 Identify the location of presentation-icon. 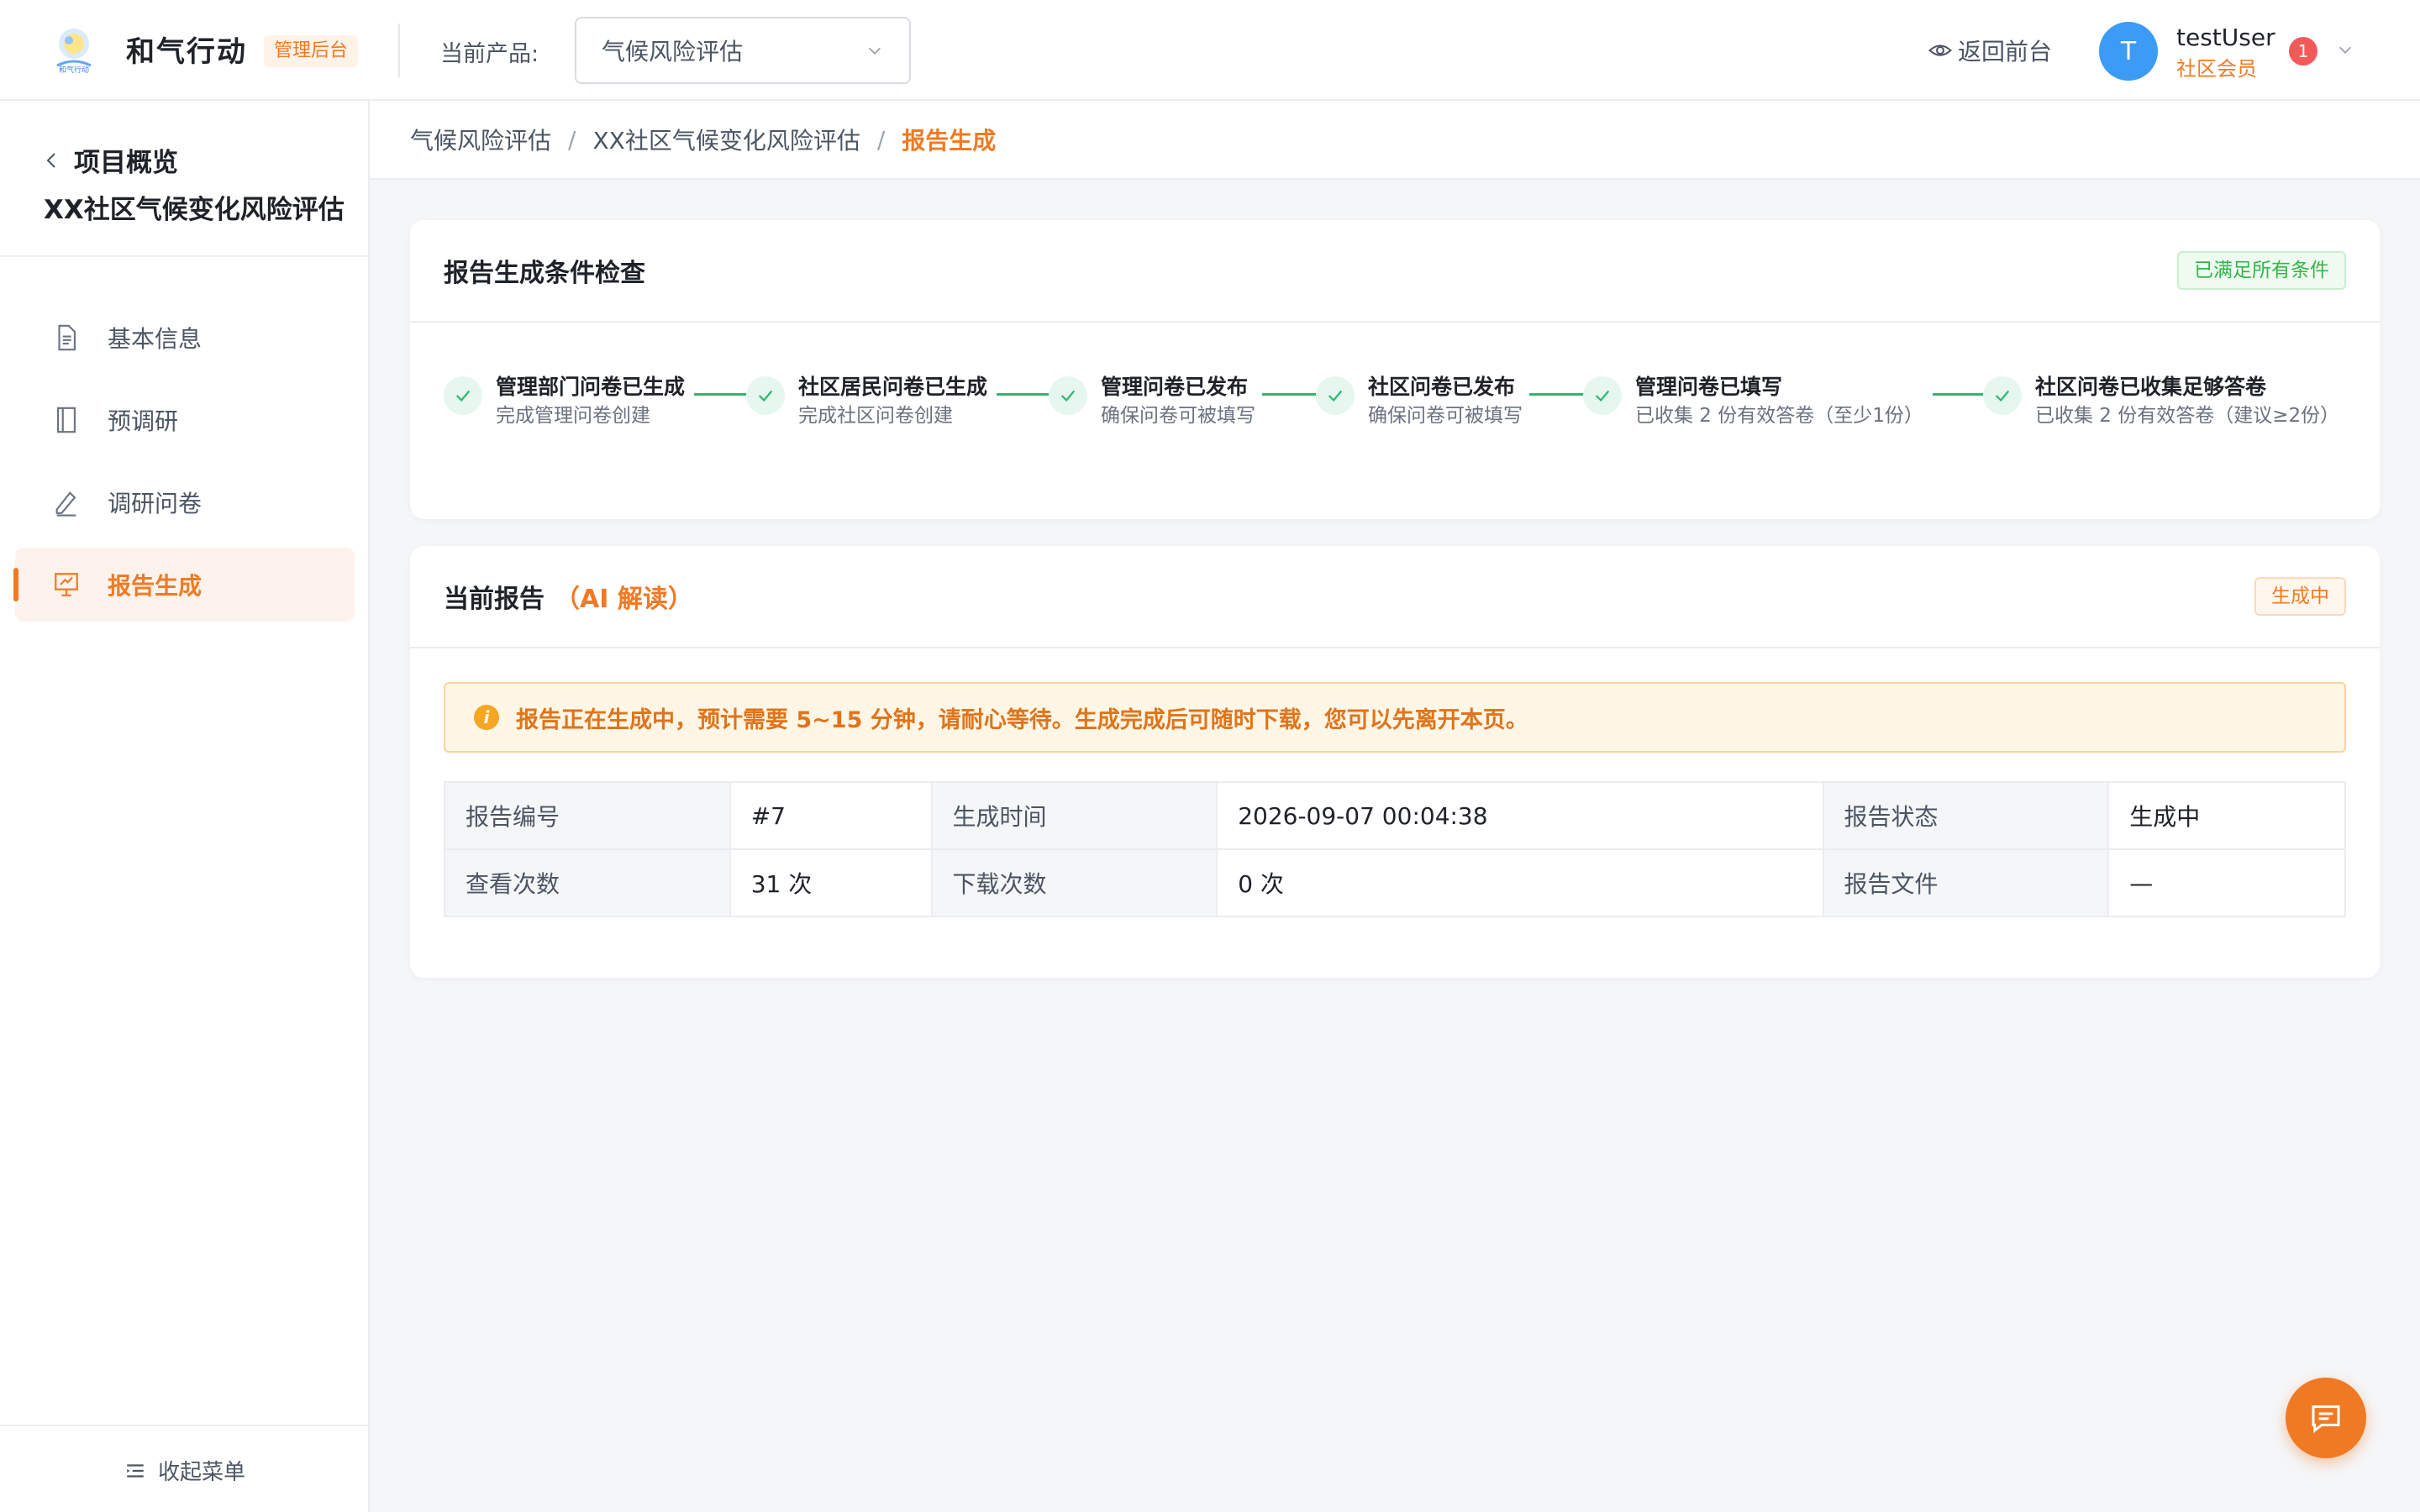
(66, 584).